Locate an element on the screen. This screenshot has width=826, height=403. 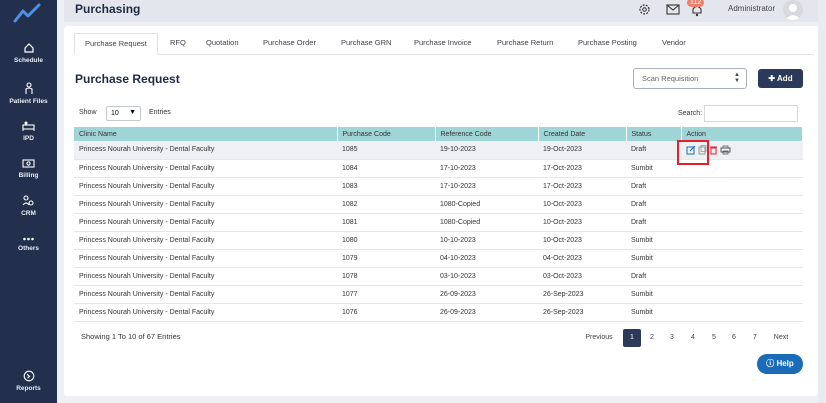
tab-quotation: Quotation is located at coordinates (222, 44).